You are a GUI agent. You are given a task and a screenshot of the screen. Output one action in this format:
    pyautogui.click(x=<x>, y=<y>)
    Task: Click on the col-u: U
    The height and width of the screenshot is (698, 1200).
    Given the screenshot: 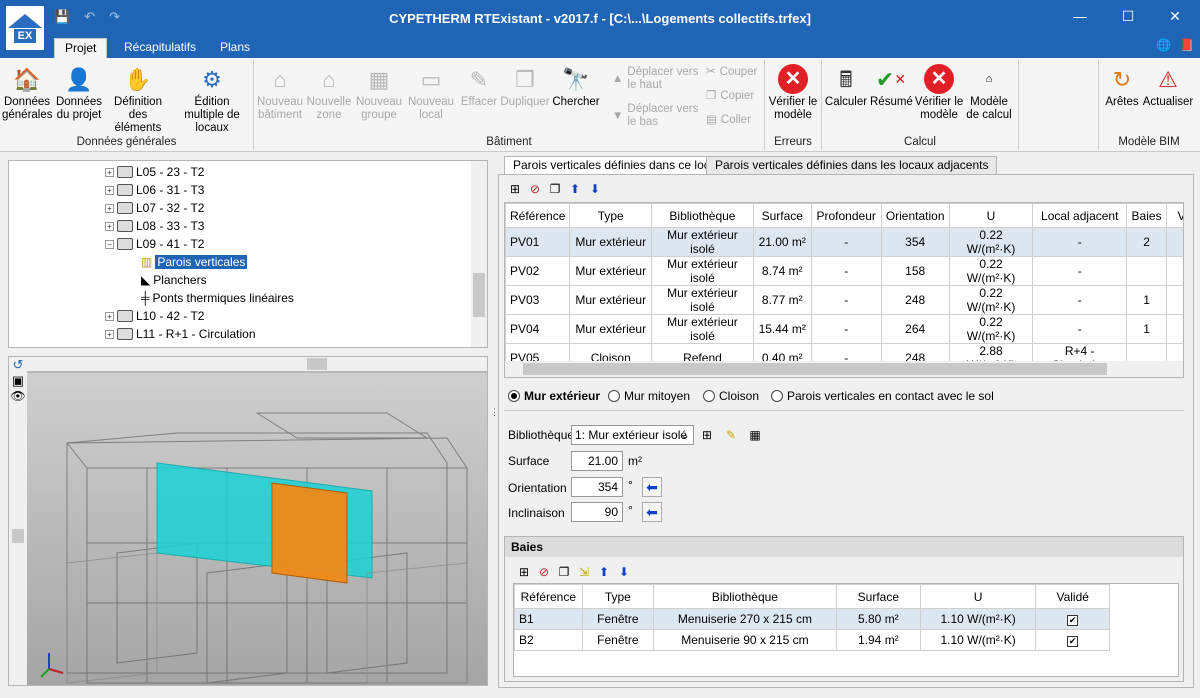 What is the action you would take?
    pyautogui.click(x=991, y=215)
    